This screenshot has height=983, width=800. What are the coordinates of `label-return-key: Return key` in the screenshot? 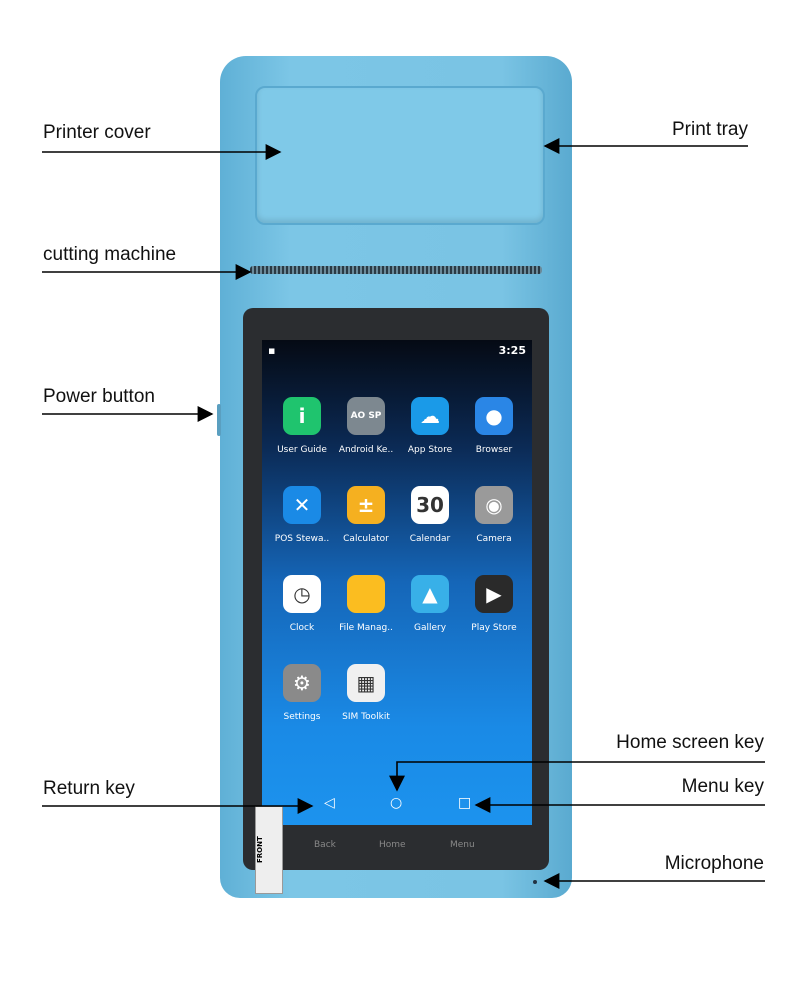 It's located at (89, 788).